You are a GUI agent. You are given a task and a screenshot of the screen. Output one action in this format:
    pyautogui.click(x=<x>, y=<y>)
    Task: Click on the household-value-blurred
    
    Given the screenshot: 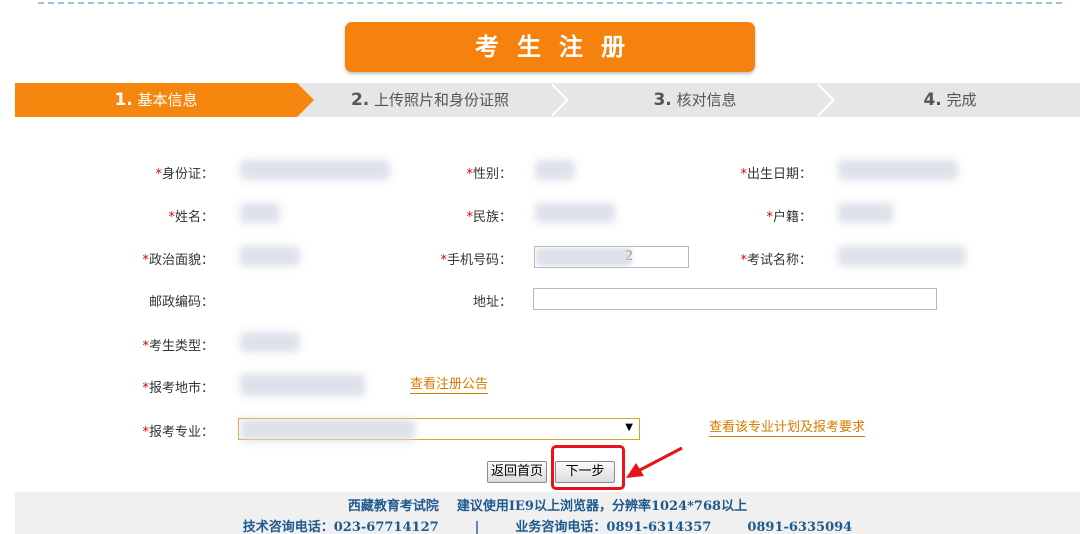 What is the action you would take?
    pyautogui.click(x=865, y=213)
    